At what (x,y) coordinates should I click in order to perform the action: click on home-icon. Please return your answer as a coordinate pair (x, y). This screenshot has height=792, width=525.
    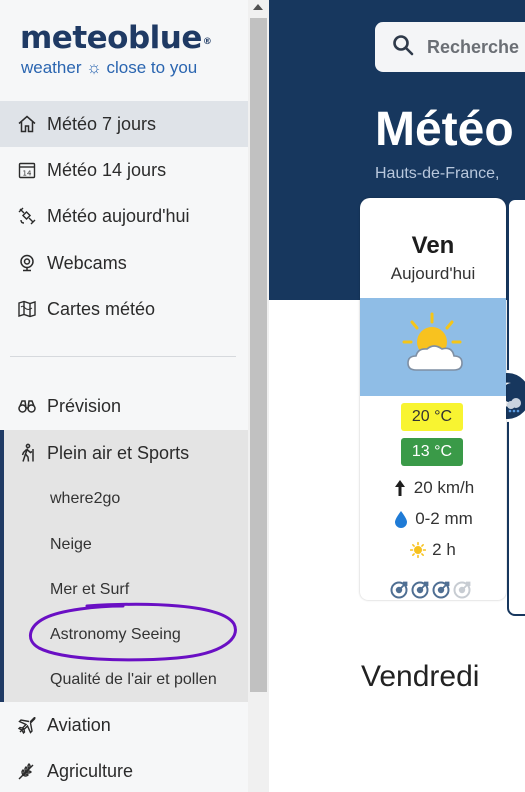
    Looking at the image, I should click on (27, 124).